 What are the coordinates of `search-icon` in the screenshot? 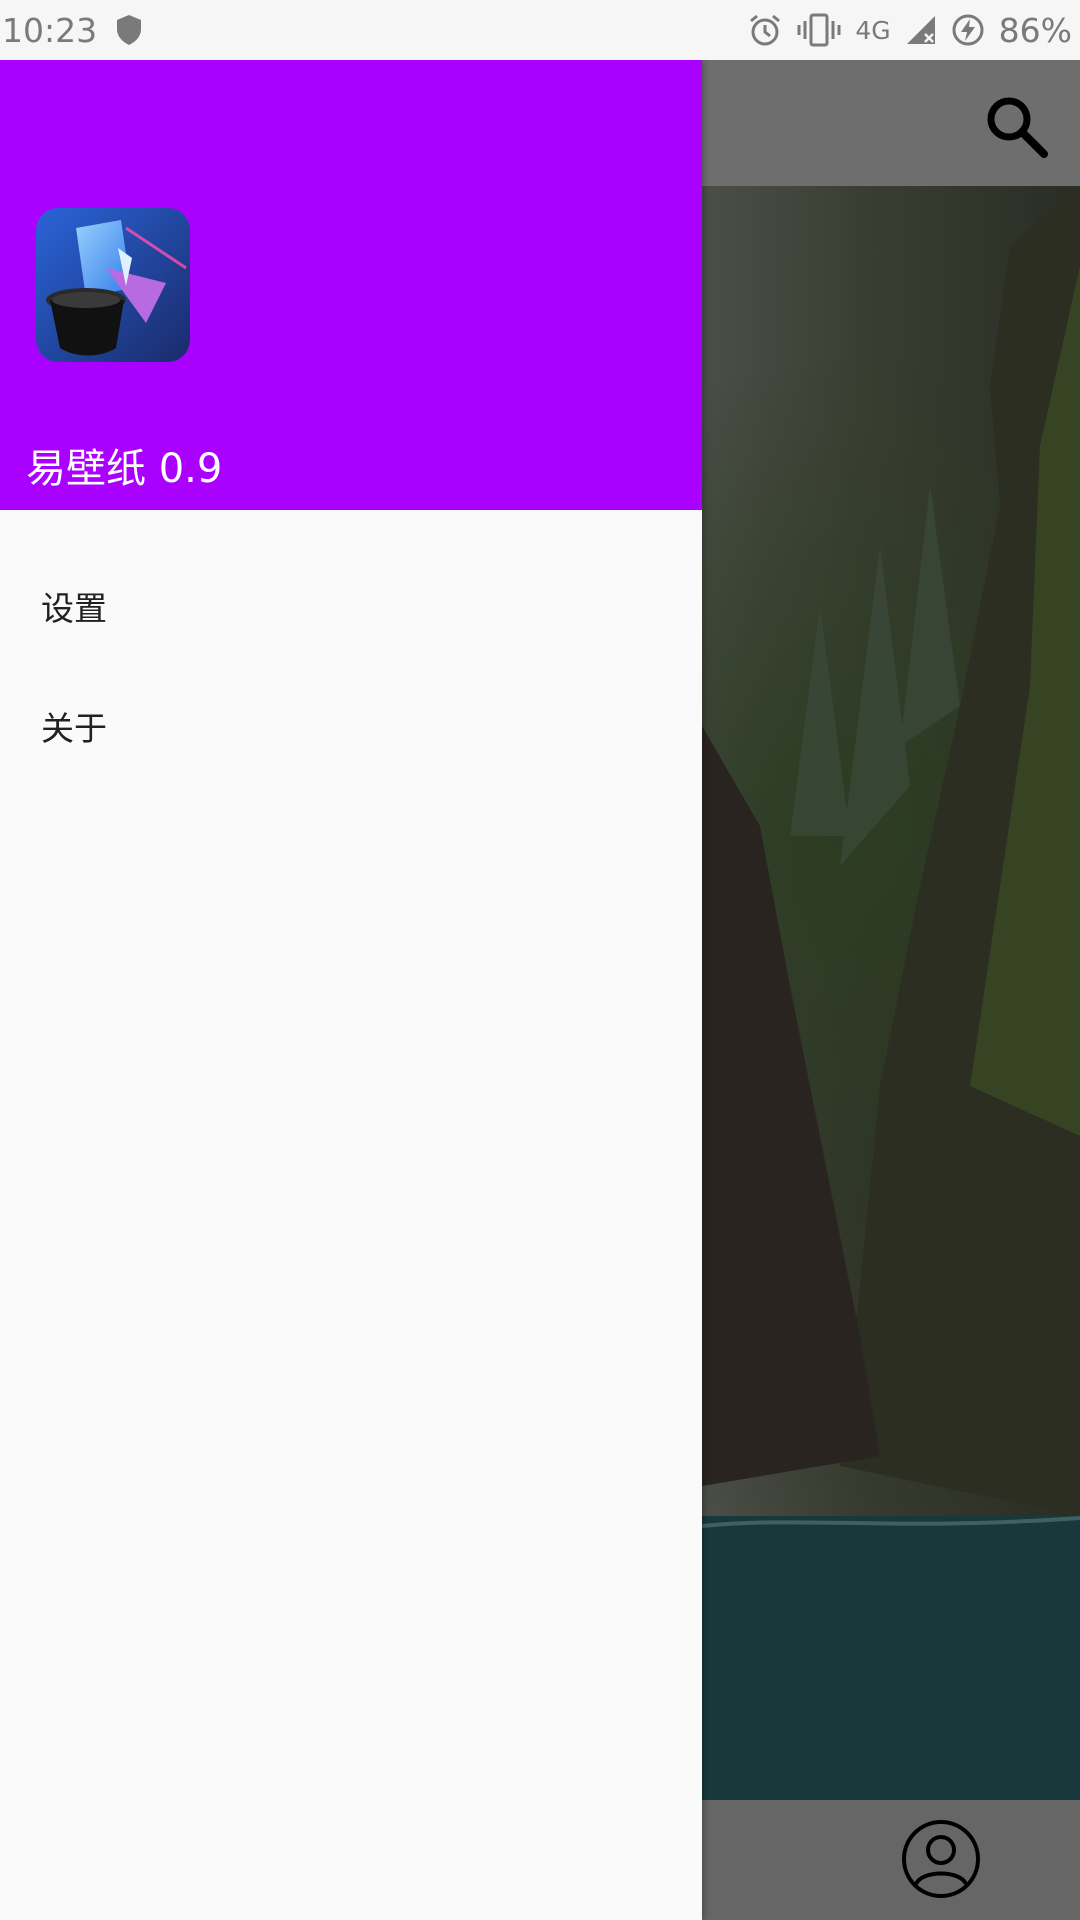 It's located at (1016, 126).